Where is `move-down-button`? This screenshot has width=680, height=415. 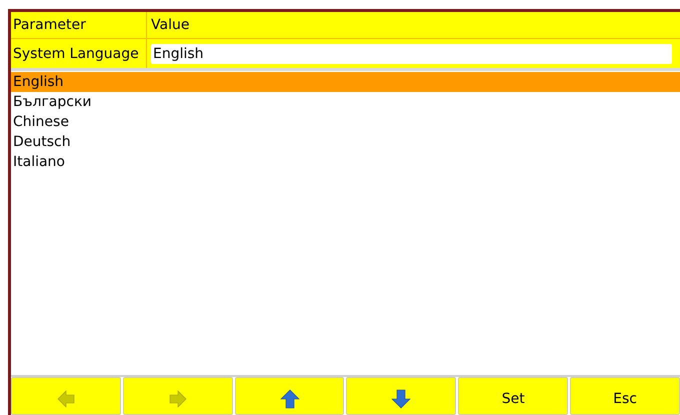
move-down-button is located at coordinates (401, 396).